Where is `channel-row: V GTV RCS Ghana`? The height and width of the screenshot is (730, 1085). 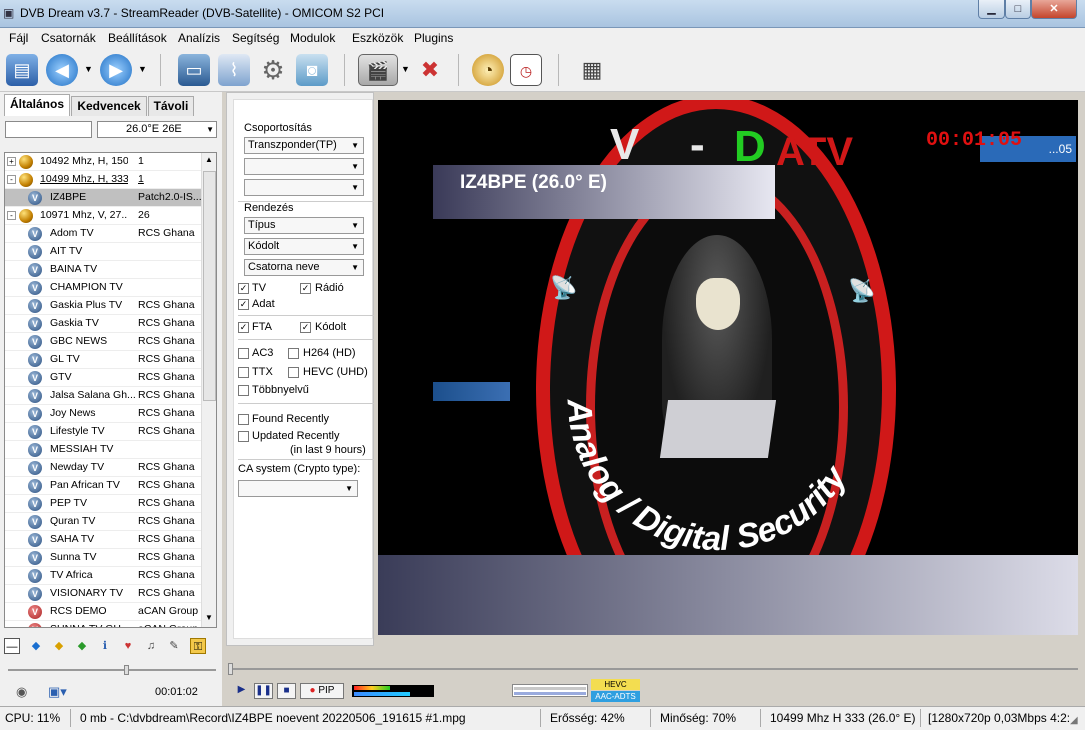 channel-row: V GTV RCS Ghana is located at coordinates (103, 378).